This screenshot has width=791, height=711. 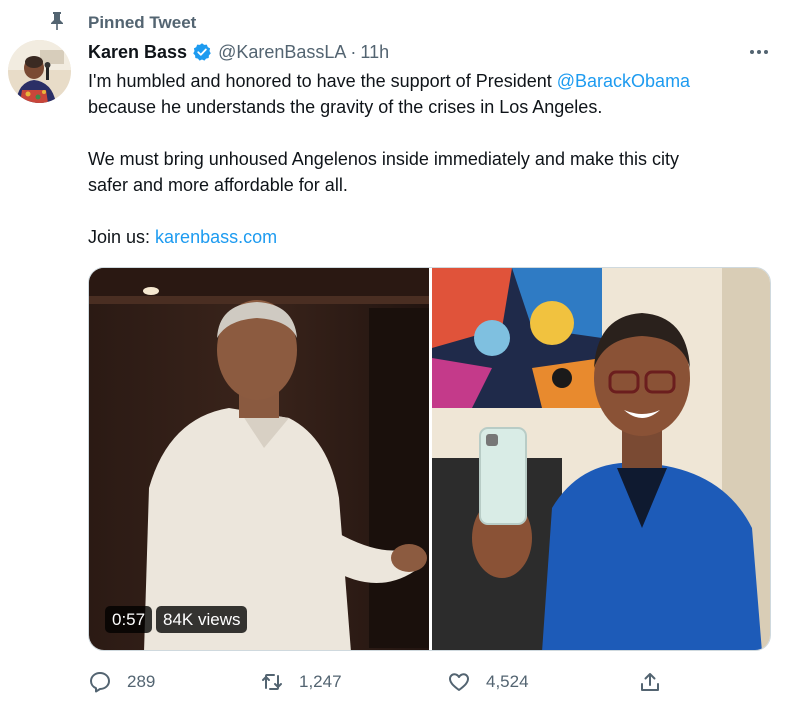 I want to click on tweet-header: Karen Bass @KarenBassLA · 11h, so click(x=238, y=52).